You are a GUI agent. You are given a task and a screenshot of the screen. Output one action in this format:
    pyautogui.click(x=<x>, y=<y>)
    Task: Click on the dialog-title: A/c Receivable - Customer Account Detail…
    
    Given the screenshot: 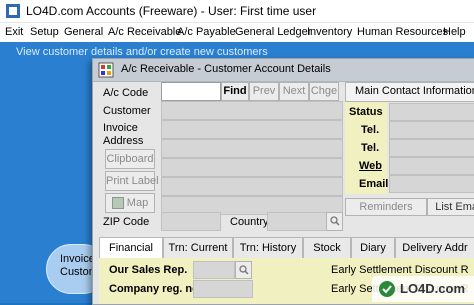 What is the action you would take?
    pyautogui.click(x=226, y=69)
    